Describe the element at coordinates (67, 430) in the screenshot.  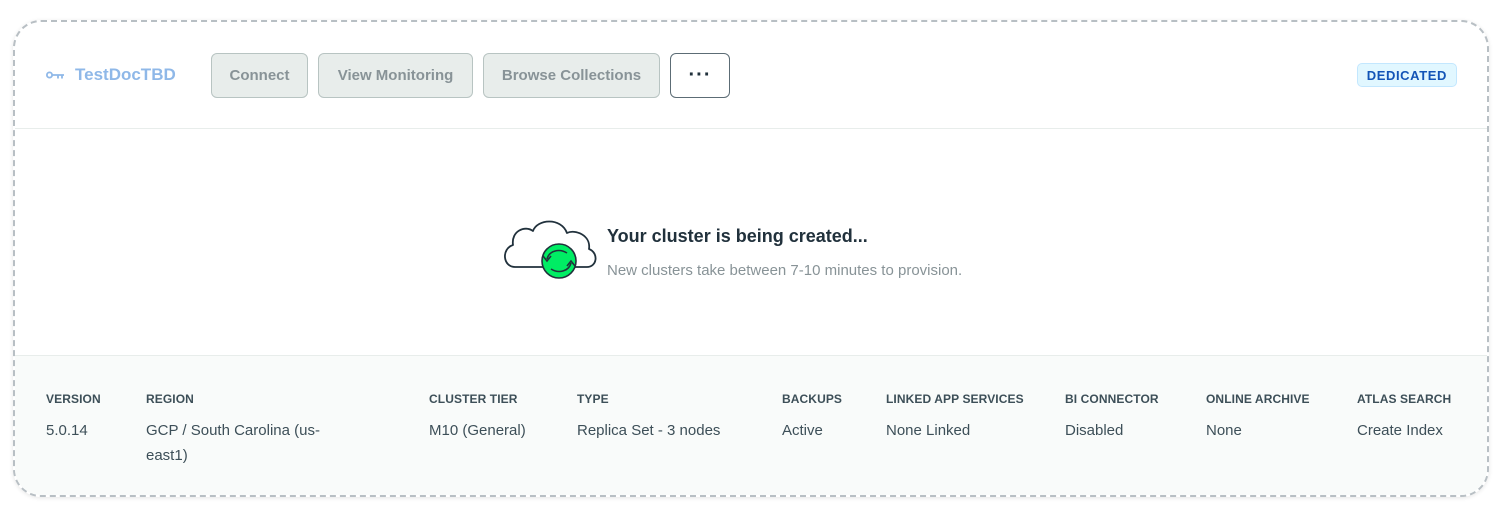
I see `stat-value: 5.0.14` at that location.